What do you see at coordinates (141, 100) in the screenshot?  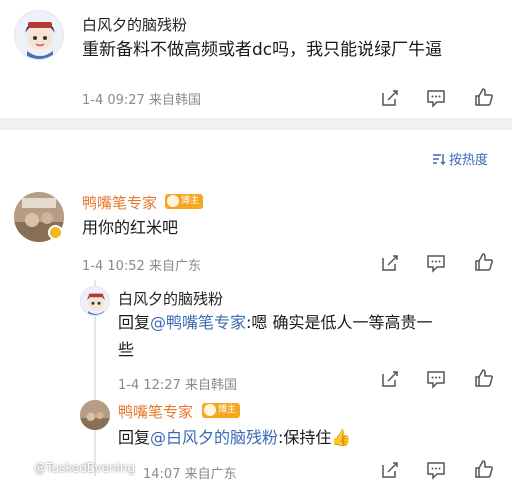 I see `post-meta: 1-4 09:27 来自韩国` at bounding box center [141, 100].